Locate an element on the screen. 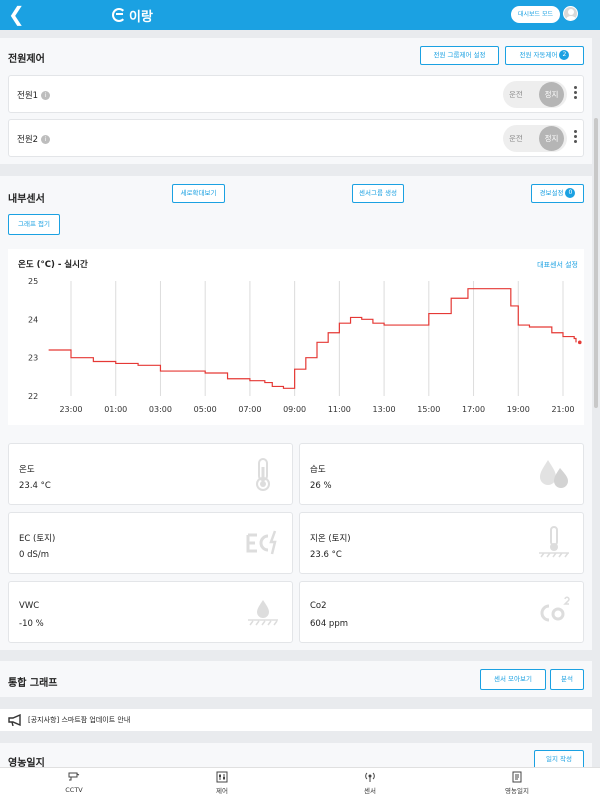 The image size is (600, 800). notice-bar: [공지사항] 스마트팜 업데이트 안내 is located at coordinates (296, 720).